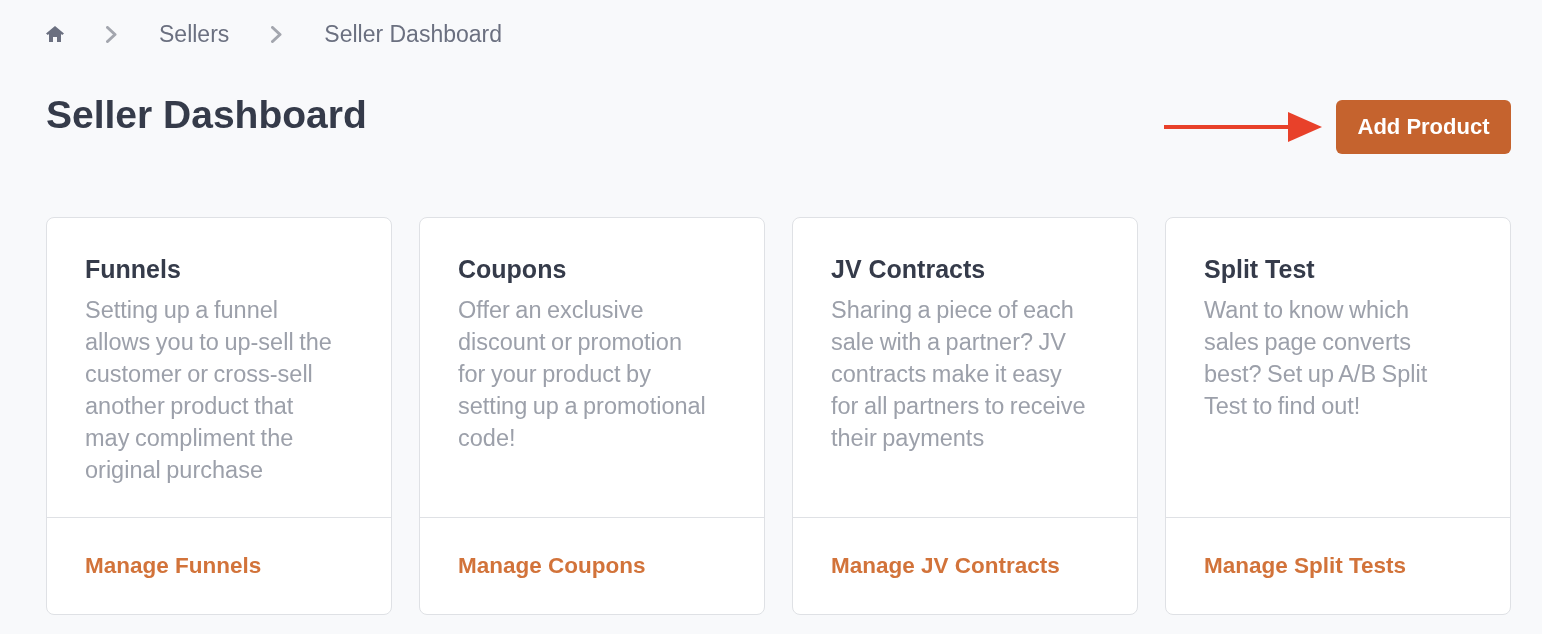 Image resolution: width=1542 pixels, height=634 pixels. Describe the element at coordinates (945, 566) in the screenshot. I see `manage-link: Manage JV Contracts` at that location.